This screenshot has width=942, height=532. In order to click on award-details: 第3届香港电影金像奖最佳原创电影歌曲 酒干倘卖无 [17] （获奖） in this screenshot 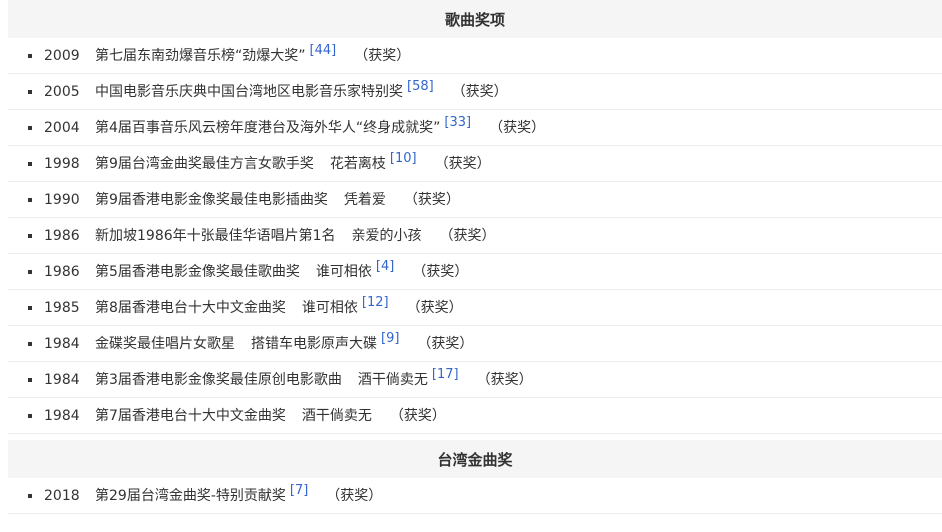, I will do `click(314, 378)`.